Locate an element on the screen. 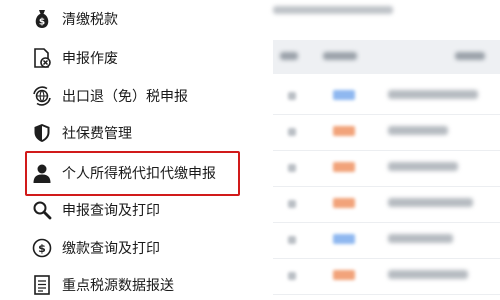 This screenshot has height=300, width=500. menu-item-label: 重点税源数据报送 is located at coordinates (118, 286).